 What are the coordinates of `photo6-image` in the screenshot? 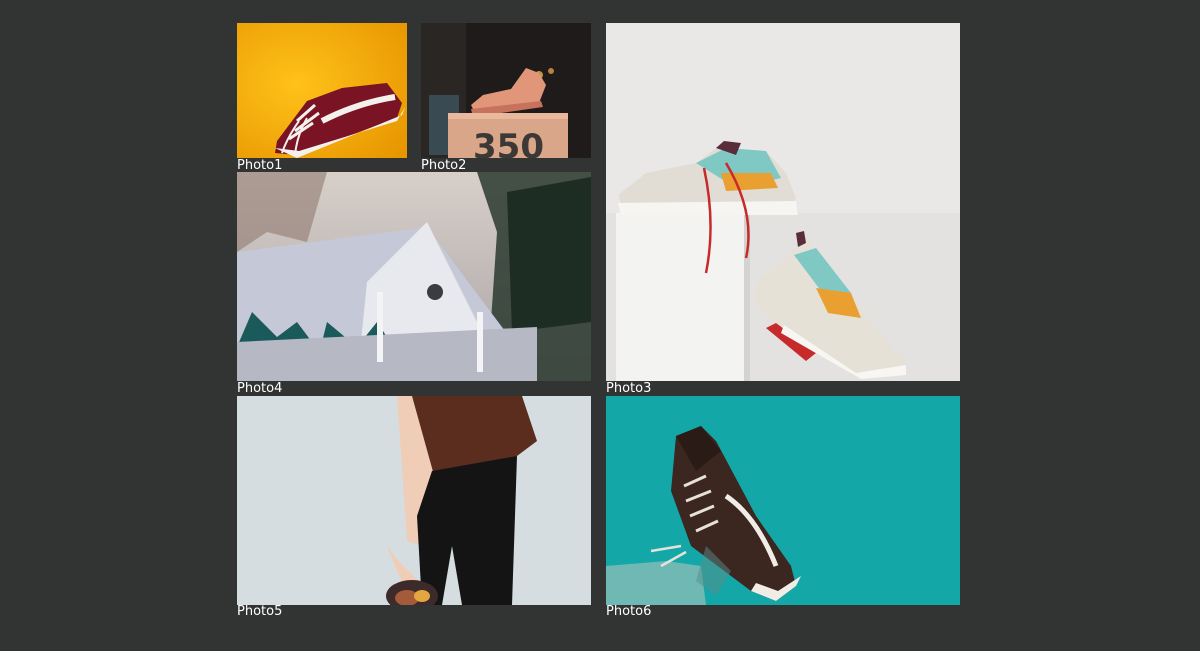 It's located at (783, 500).